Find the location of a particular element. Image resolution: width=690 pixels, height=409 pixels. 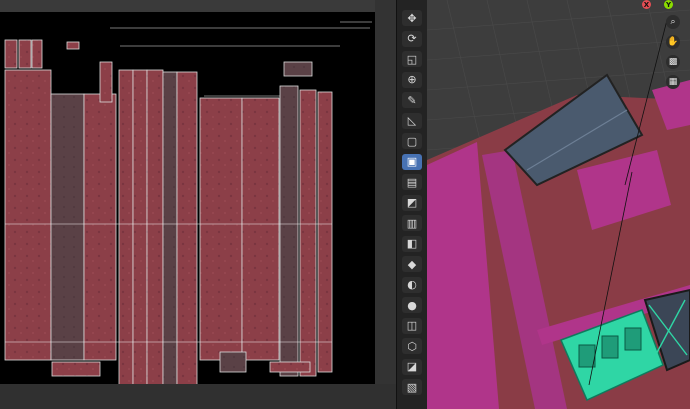

transform-icon: ⊕ is located at coordinates (412, 79).